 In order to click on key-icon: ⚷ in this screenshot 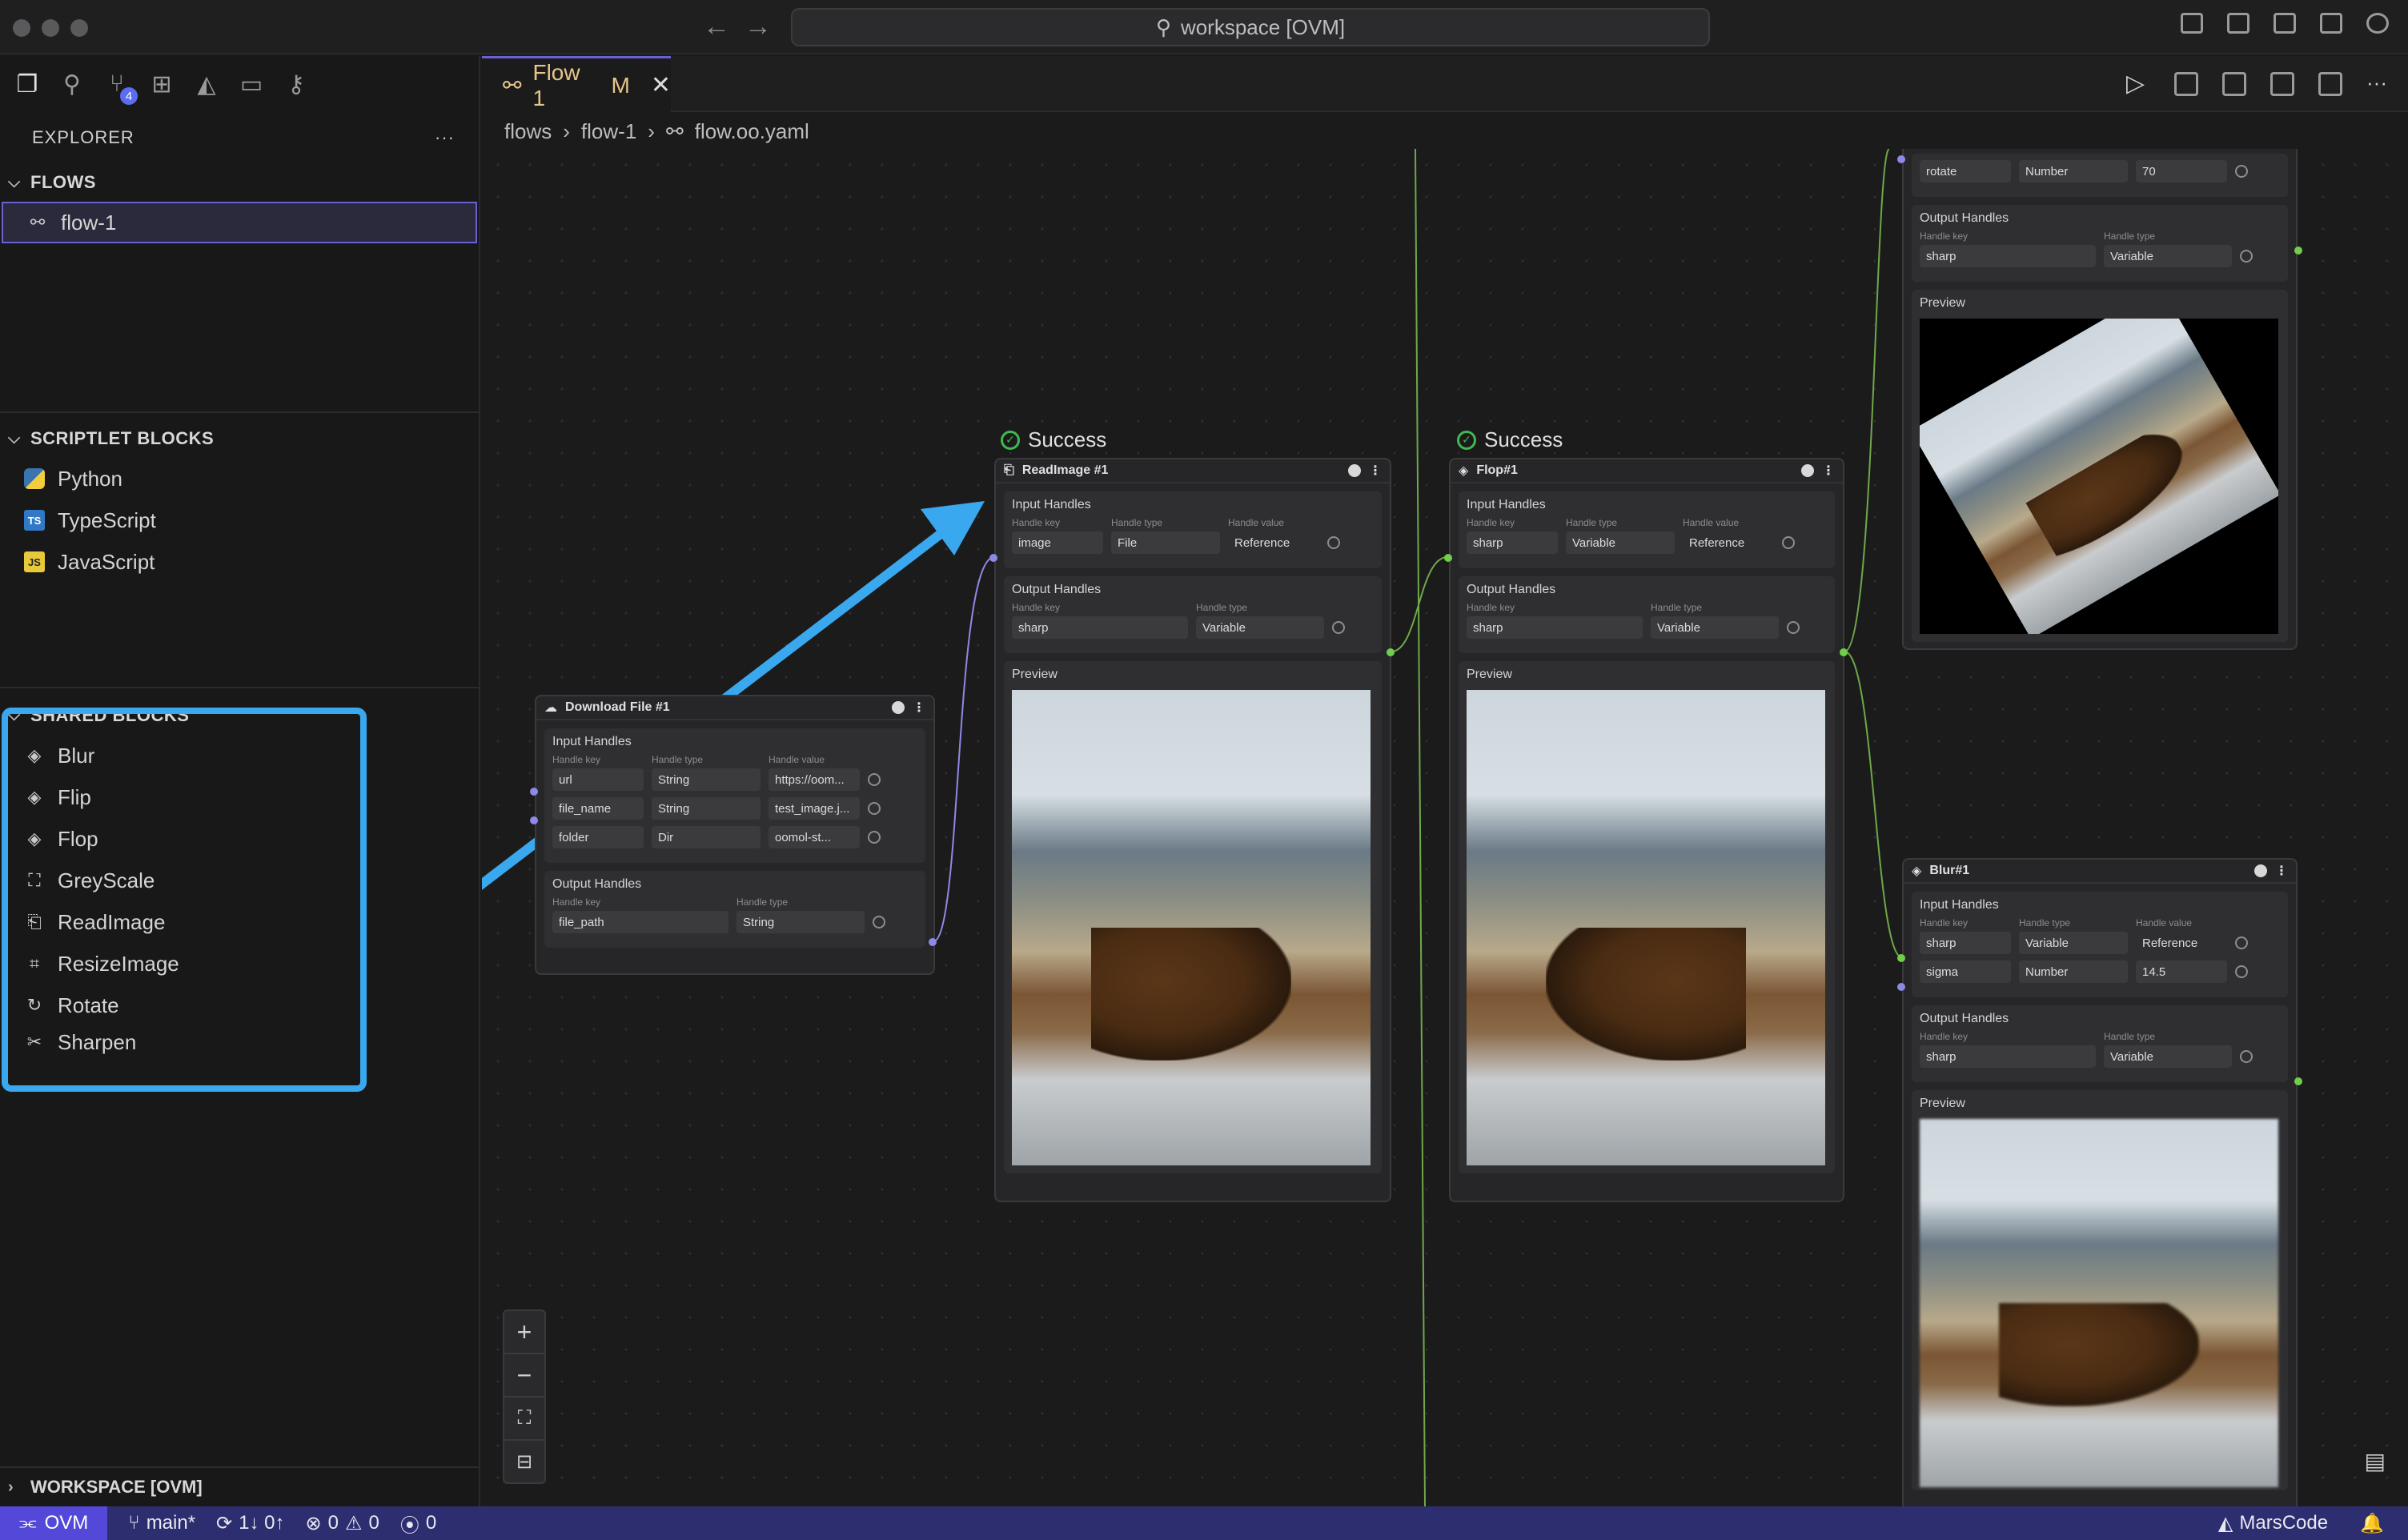, I will do `click(296, 84)`.